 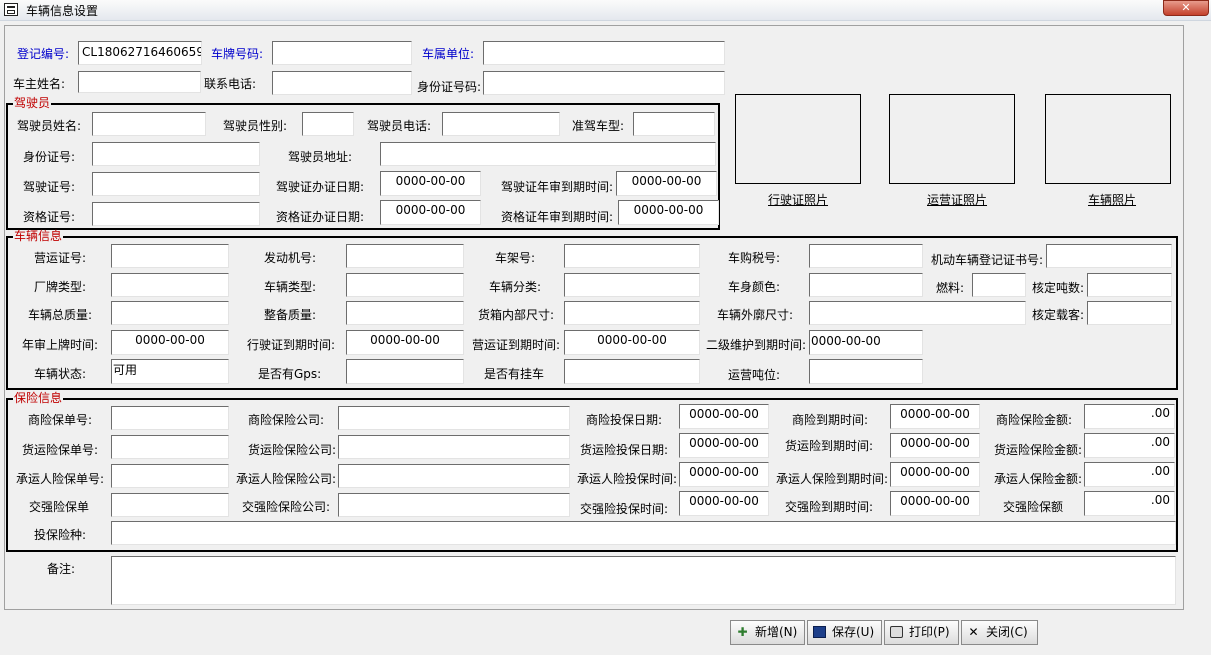 What do you see at coordinates (666, 183) in the screenshot?
I see `license-review-field: 0000-00-00` at bounding box center [666, 183].